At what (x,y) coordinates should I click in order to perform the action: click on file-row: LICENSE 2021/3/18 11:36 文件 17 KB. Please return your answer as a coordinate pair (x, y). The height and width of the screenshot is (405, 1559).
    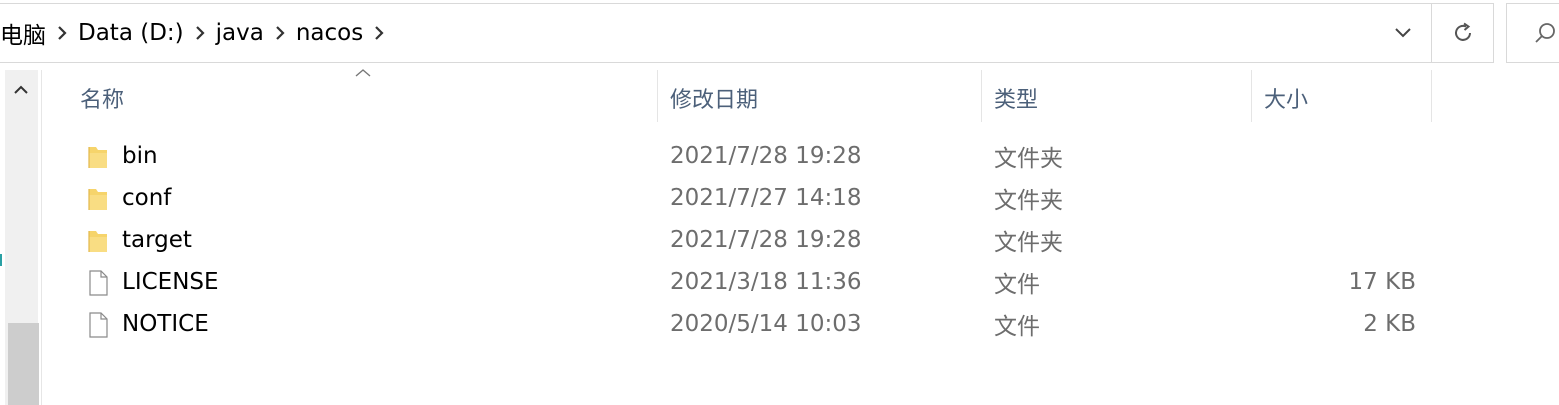
    Looking at the image, I should click on (750, 282).